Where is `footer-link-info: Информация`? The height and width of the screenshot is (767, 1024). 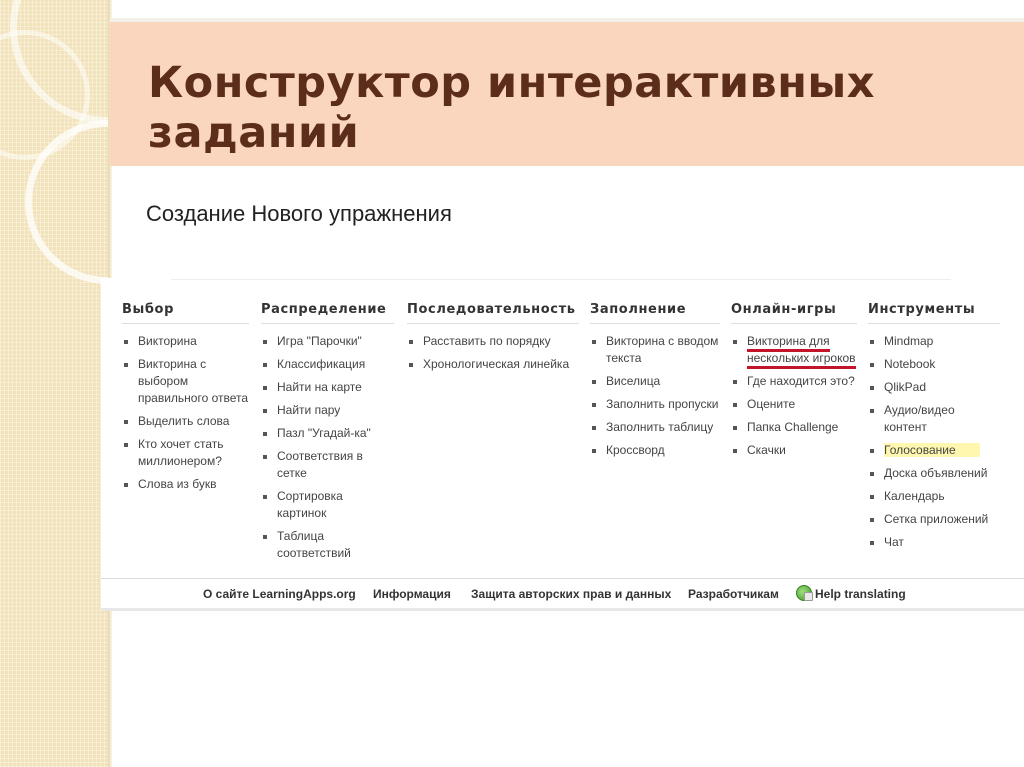 footer-link-info: Информация is located at coordinates (412, 594).